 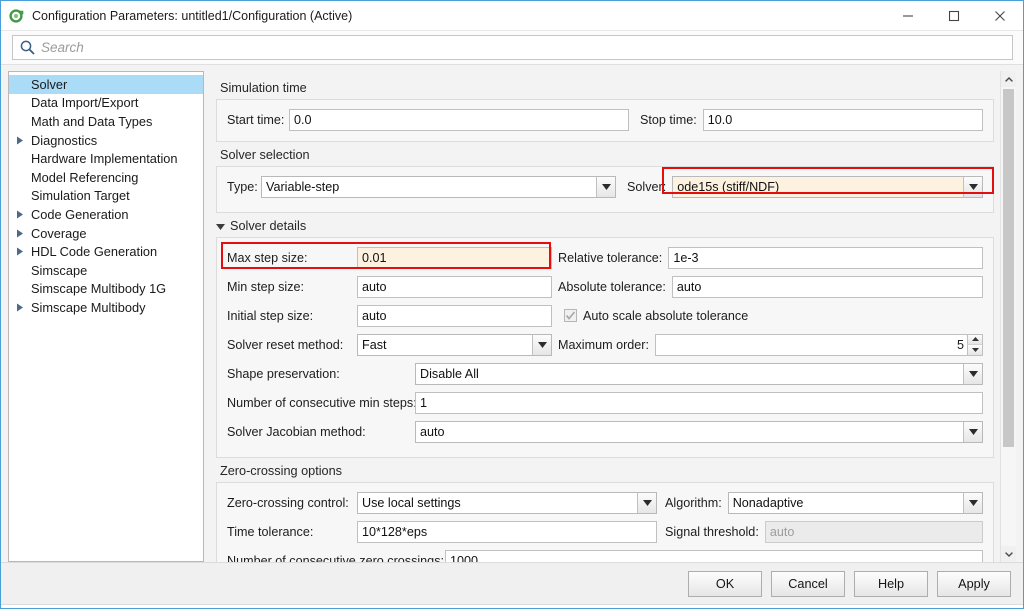 I want to click on time-tolerance-field: 10*128*eps, so click(x=507, y=531).